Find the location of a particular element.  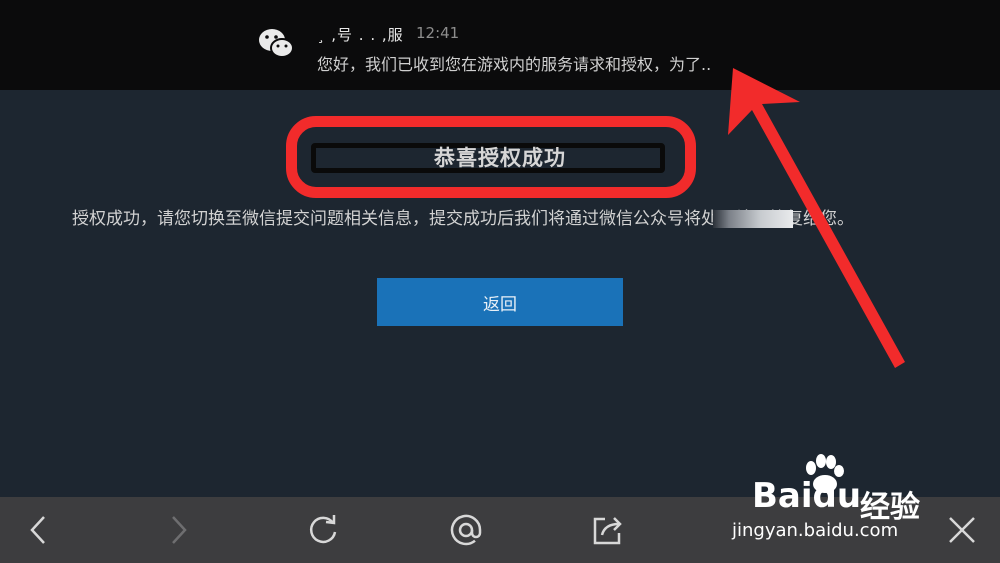

baidu-url: jingyan.baidu.com is located at coordinates (815, 530).